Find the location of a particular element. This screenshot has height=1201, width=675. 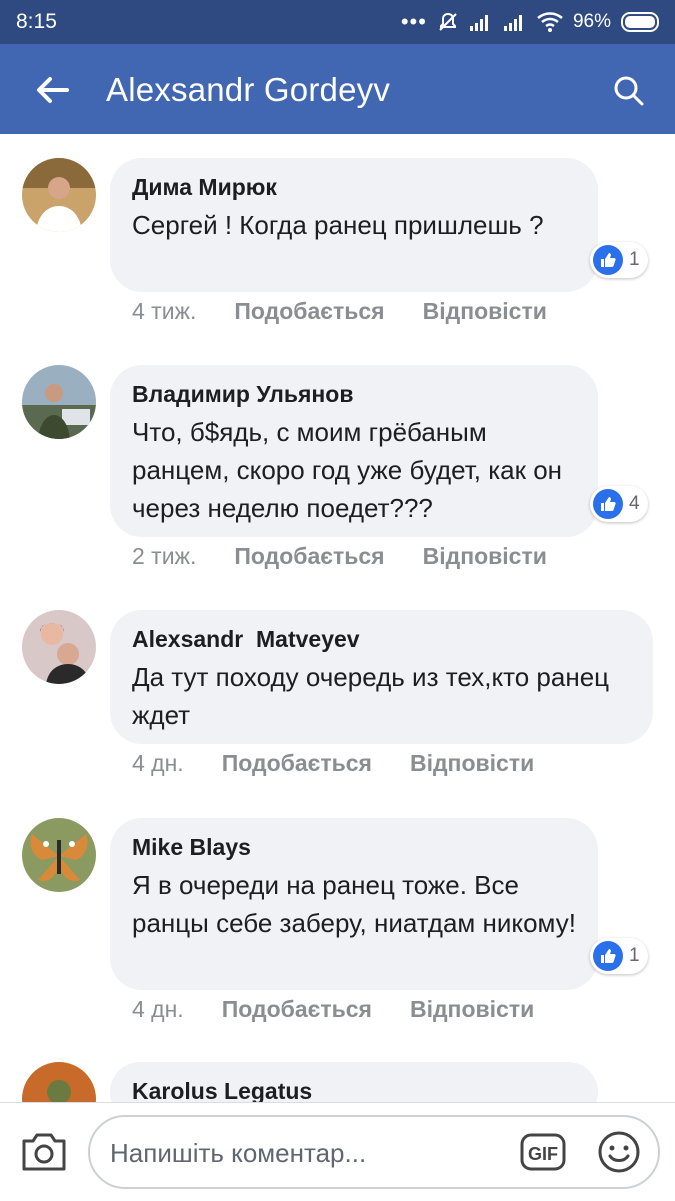

back-button is located at coordinates (52, 90).